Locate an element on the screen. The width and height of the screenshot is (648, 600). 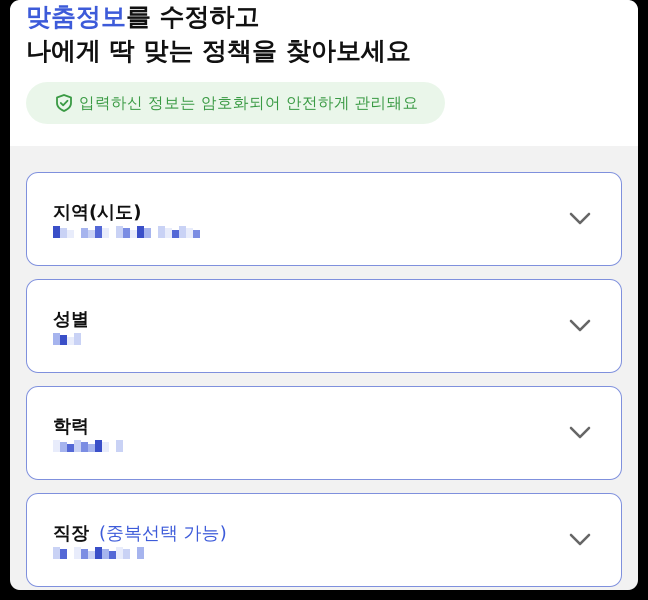
dropdown-field: 지역(시도) is located at coordinates (324, 219).